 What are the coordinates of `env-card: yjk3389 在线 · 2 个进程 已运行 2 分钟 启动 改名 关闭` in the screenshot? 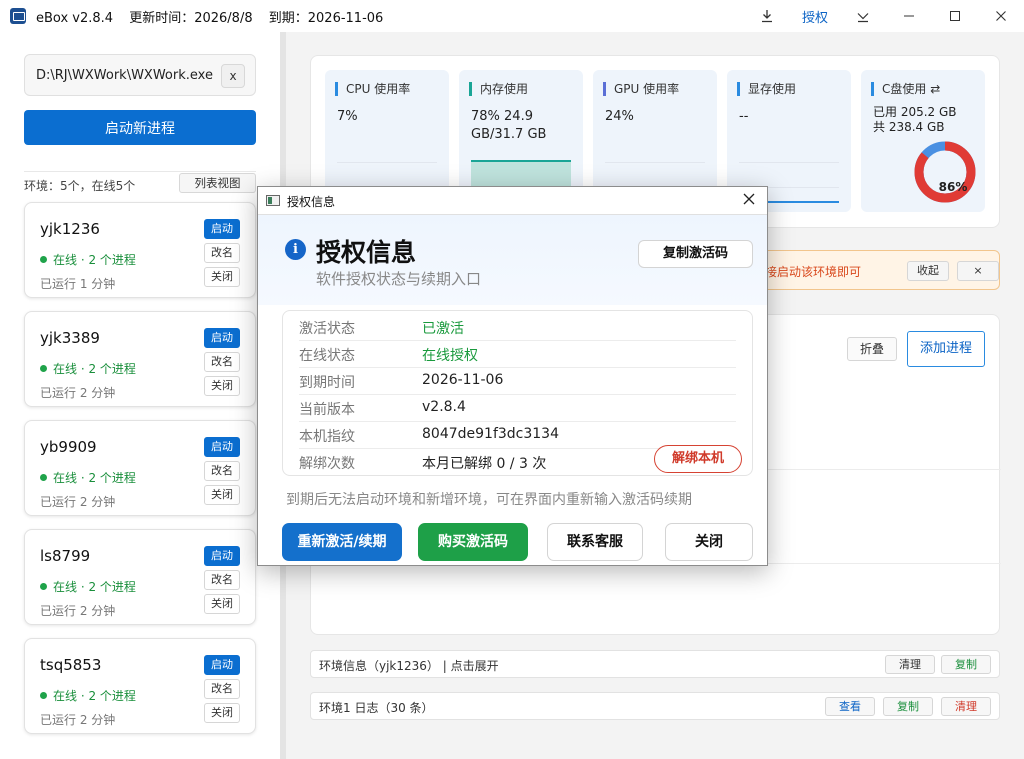 It's located at (140, 359).